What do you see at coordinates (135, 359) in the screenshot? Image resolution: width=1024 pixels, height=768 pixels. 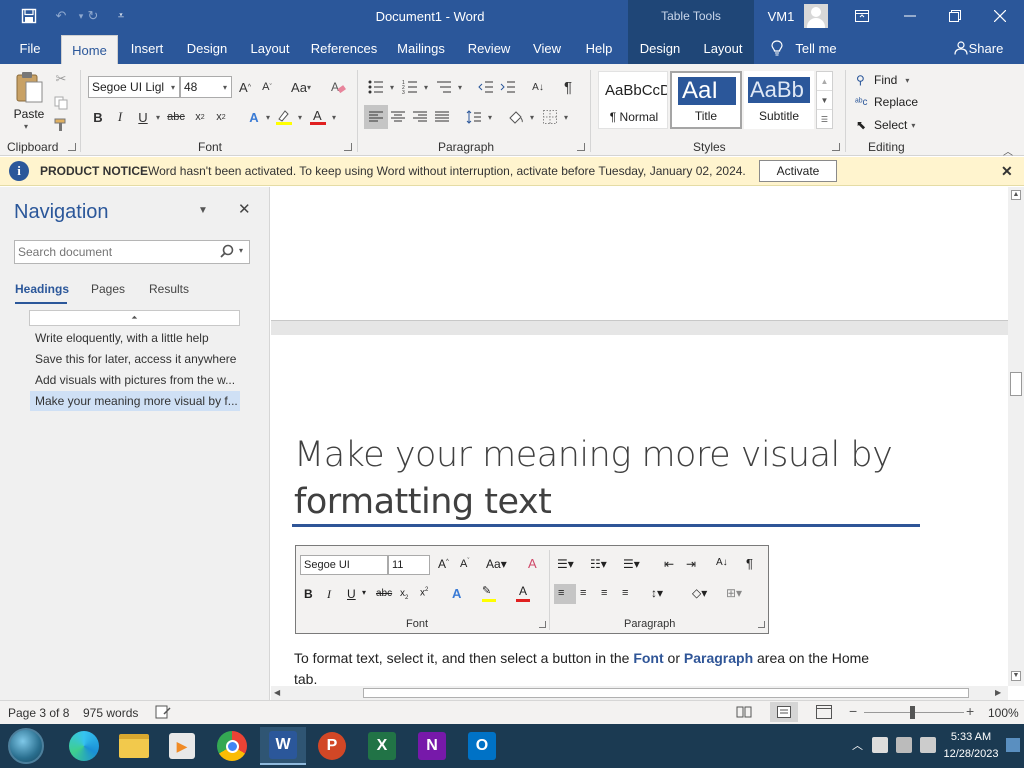 I see `heading-item: Save this for later, access it anywhere` at bounding box center [135, 359].